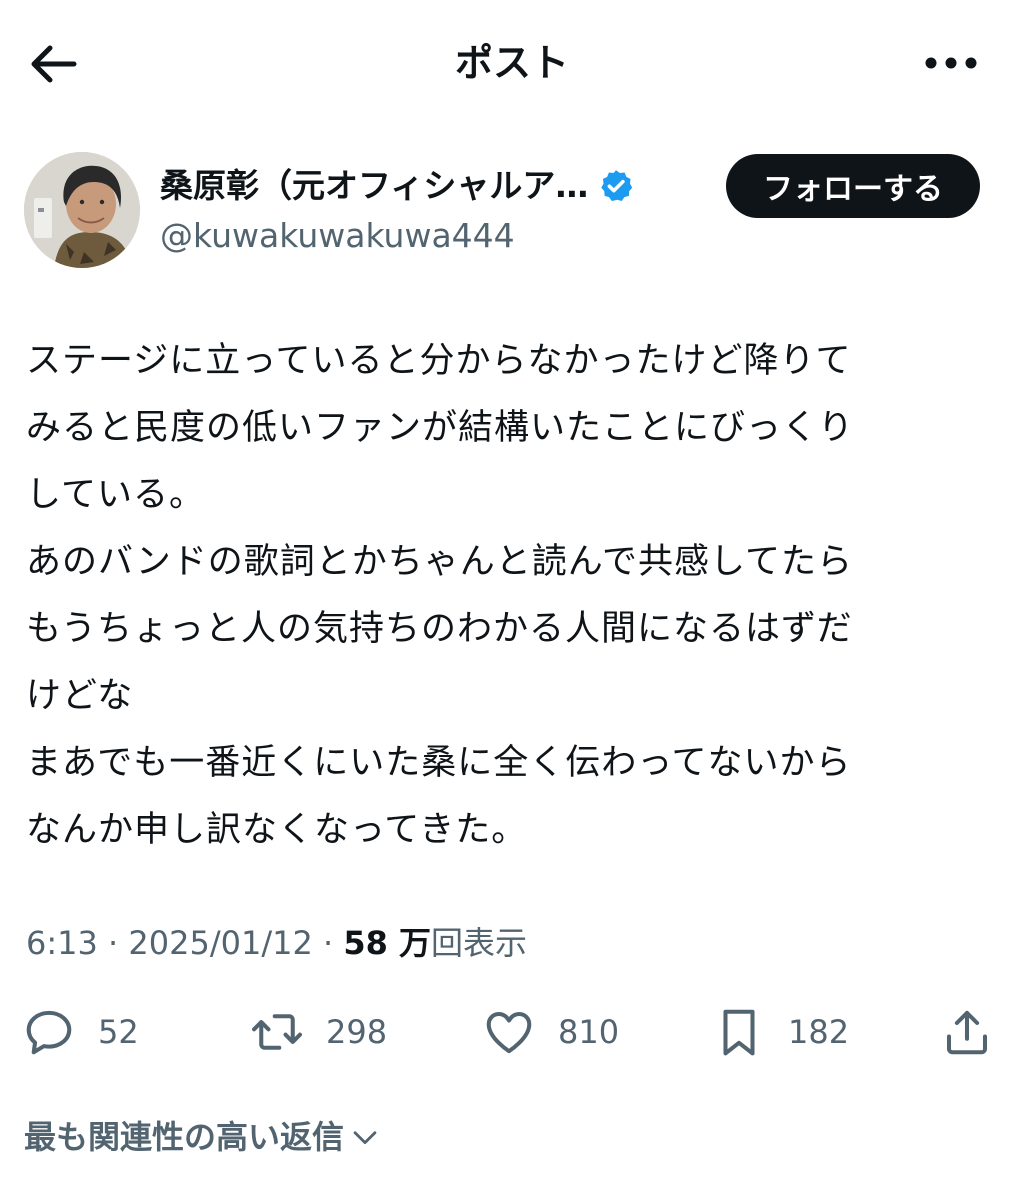 The height and width of the screenshot is (1184, 1024). What do you see at coordinates (118, 1032) in the screenshot?
I see `reply-count: 52` at bounding box center [118, 1032].